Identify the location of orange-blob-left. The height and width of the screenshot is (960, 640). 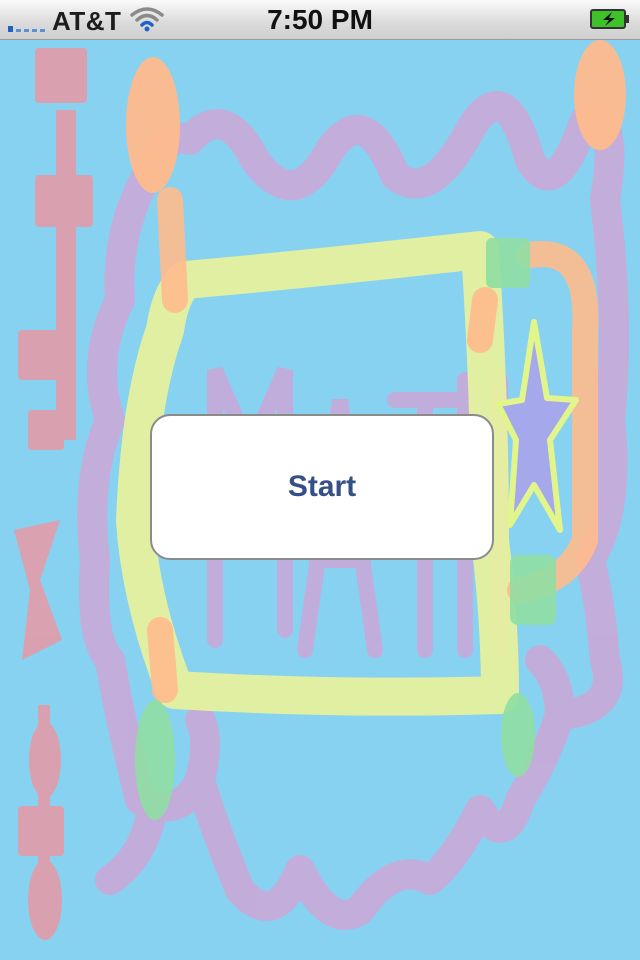
(153, 125).